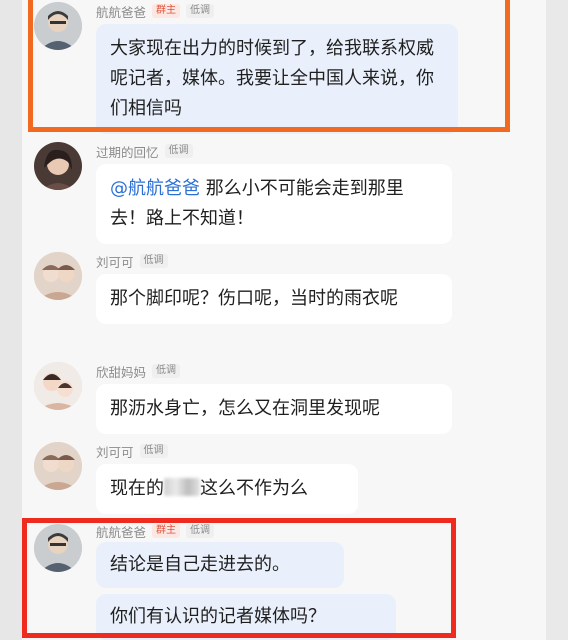  I want to click on message-bubble: 现在的 这么不作为么, so click(227, 489).